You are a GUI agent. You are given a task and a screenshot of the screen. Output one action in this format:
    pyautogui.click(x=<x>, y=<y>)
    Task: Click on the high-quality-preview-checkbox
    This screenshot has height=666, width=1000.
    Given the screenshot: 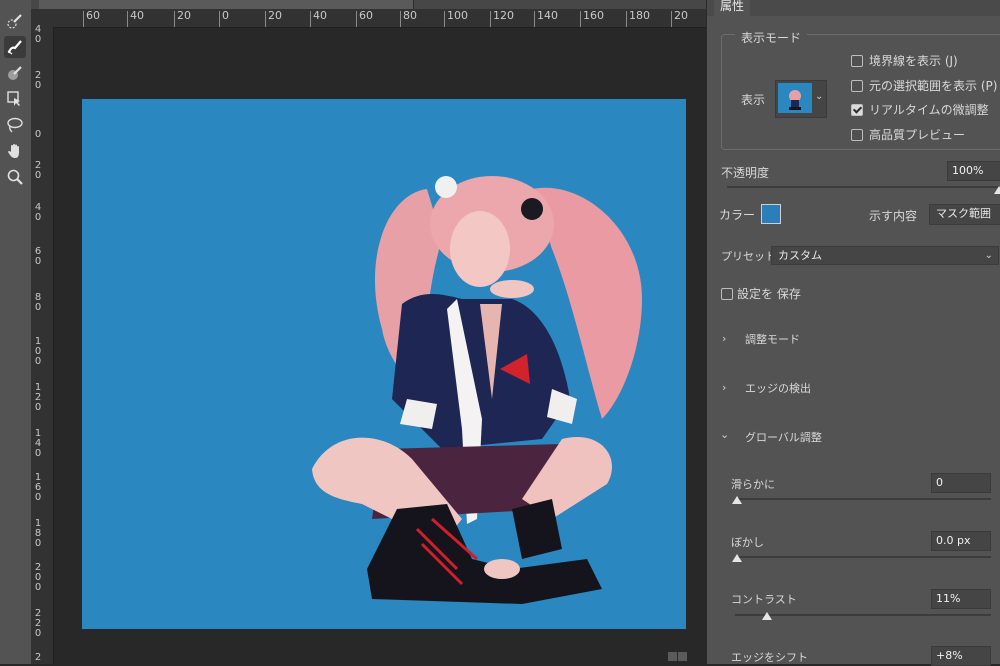 What is the action you would take?
    pyautogui.click(x=857, y=135)
    